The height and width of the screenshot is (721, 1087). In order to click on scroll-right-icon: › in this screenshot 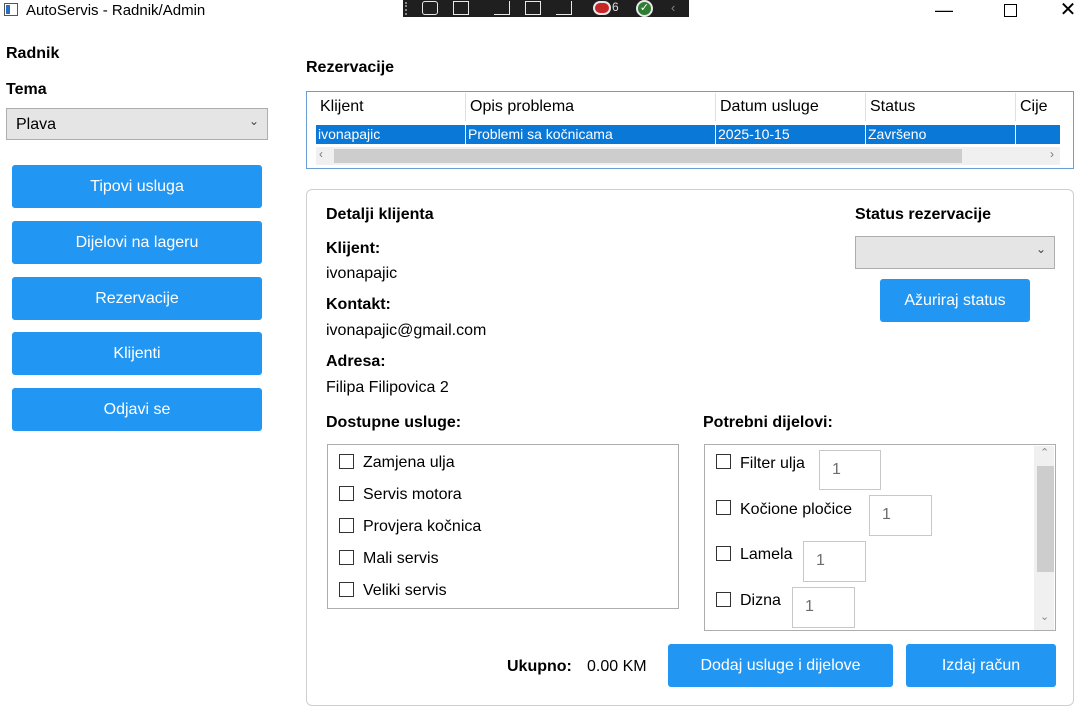, I will do `click(1052, 154)`.